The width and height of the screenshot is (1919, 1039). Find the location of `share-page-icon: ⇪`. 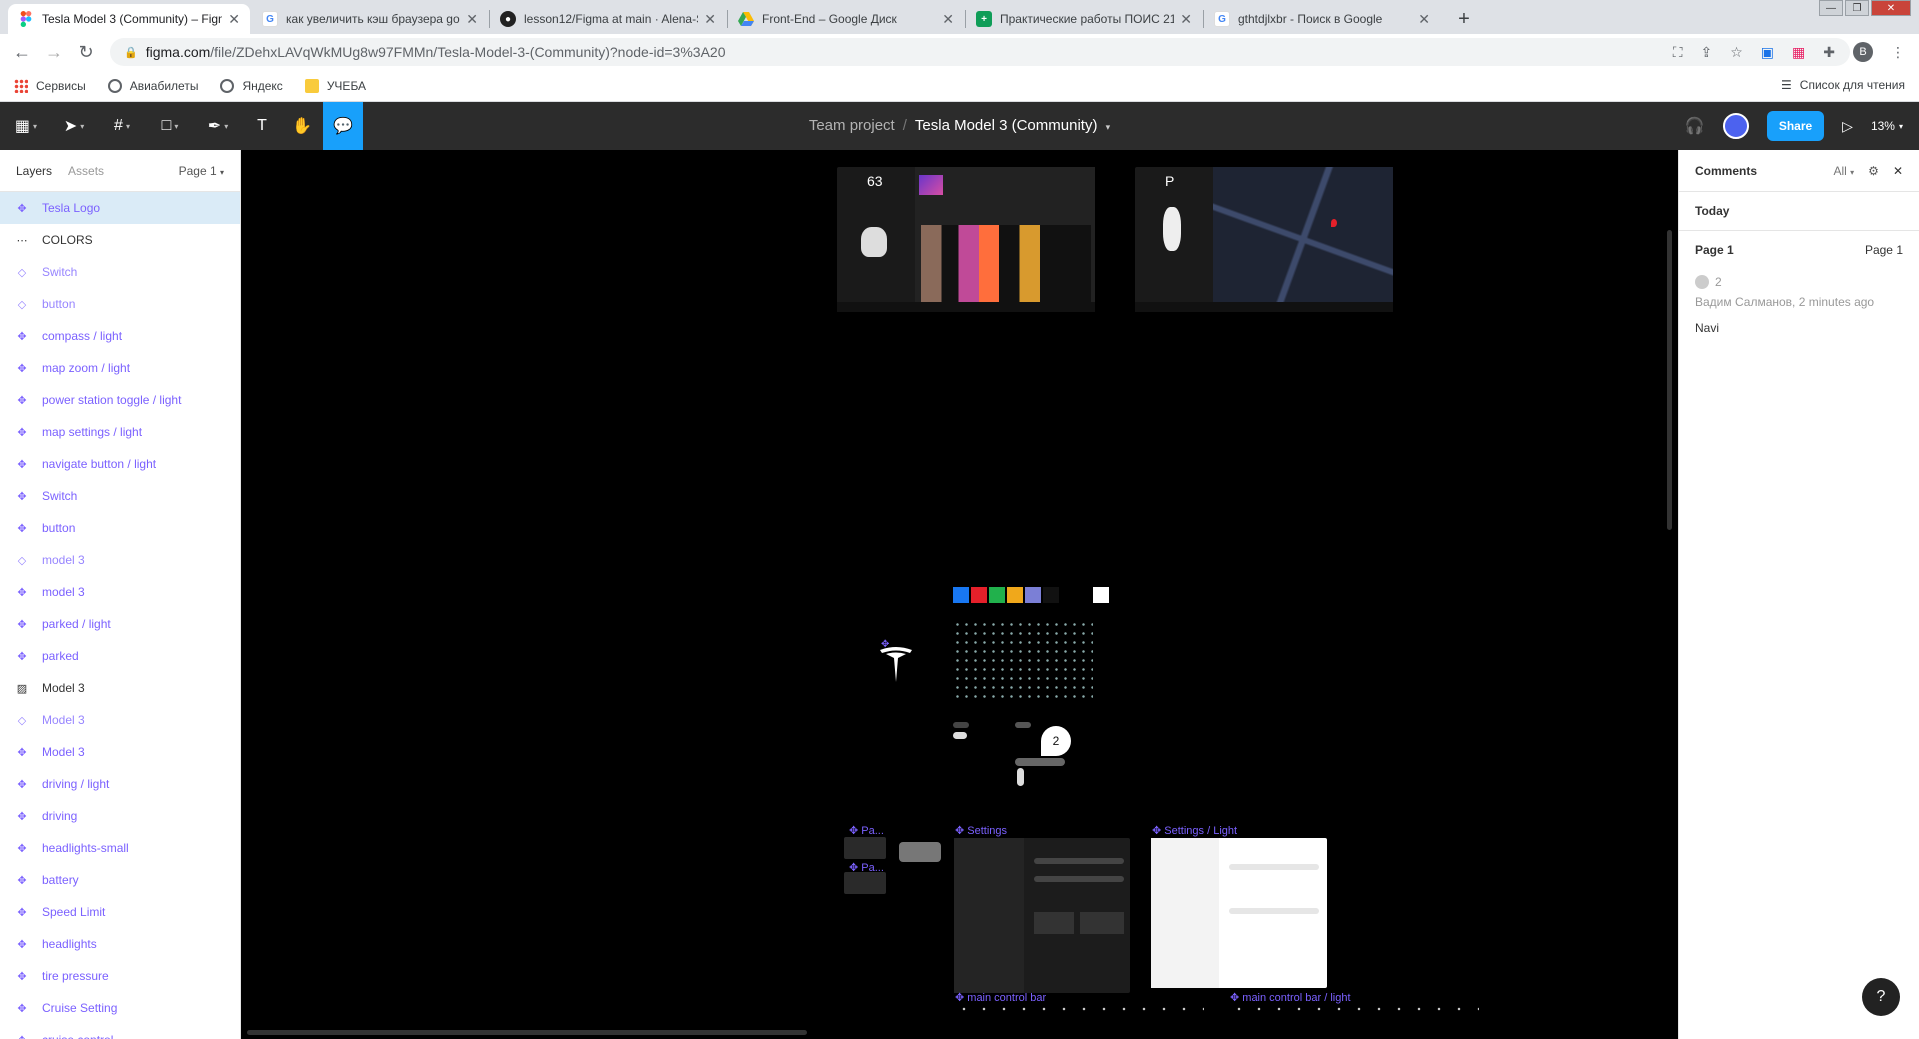

share-page-icon: ⇪ is located at coordinates (1707, 52).